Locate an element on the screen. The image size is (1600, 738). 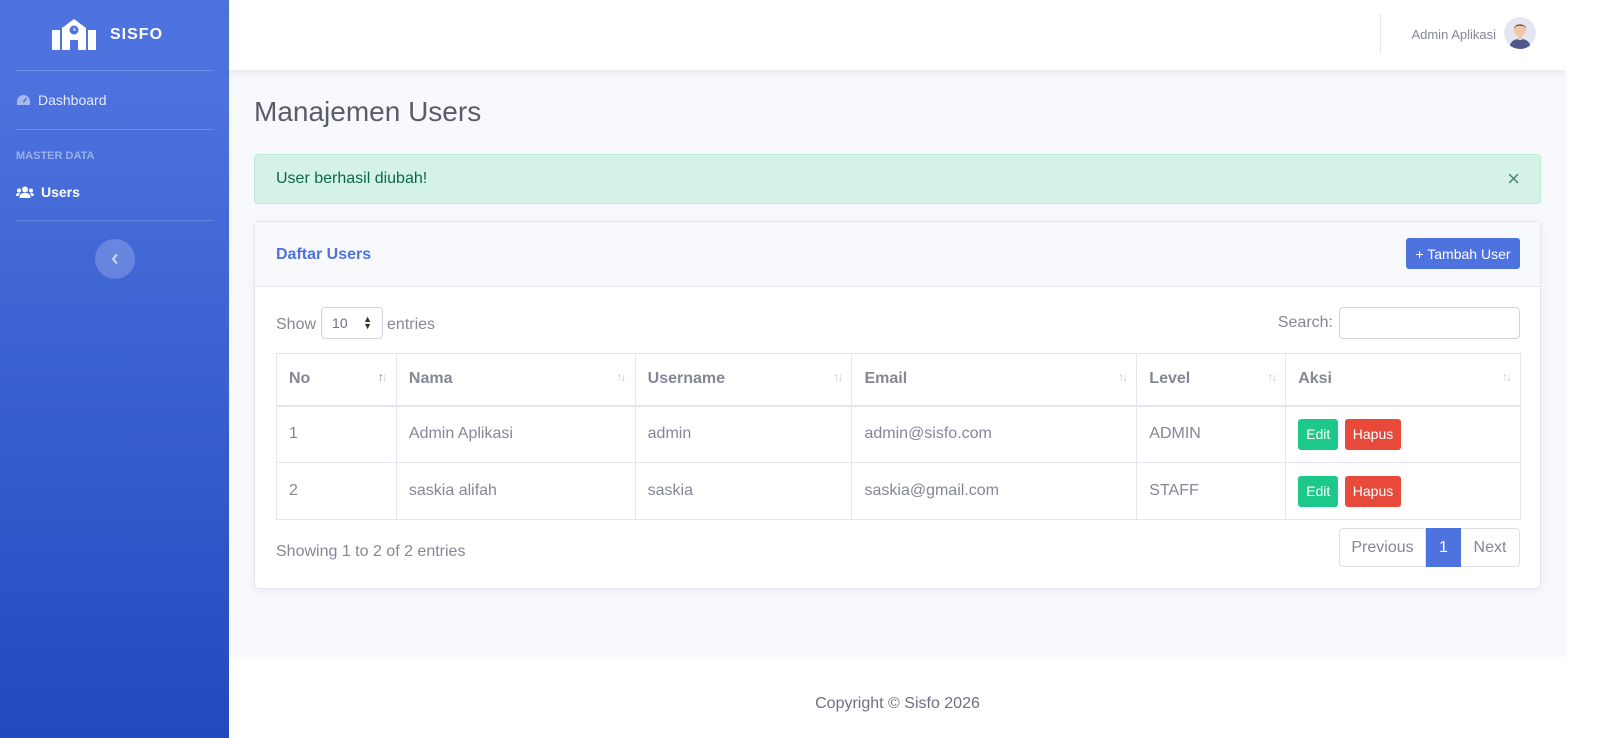
brand-name: SISFO is located at coordinates (137, 34).